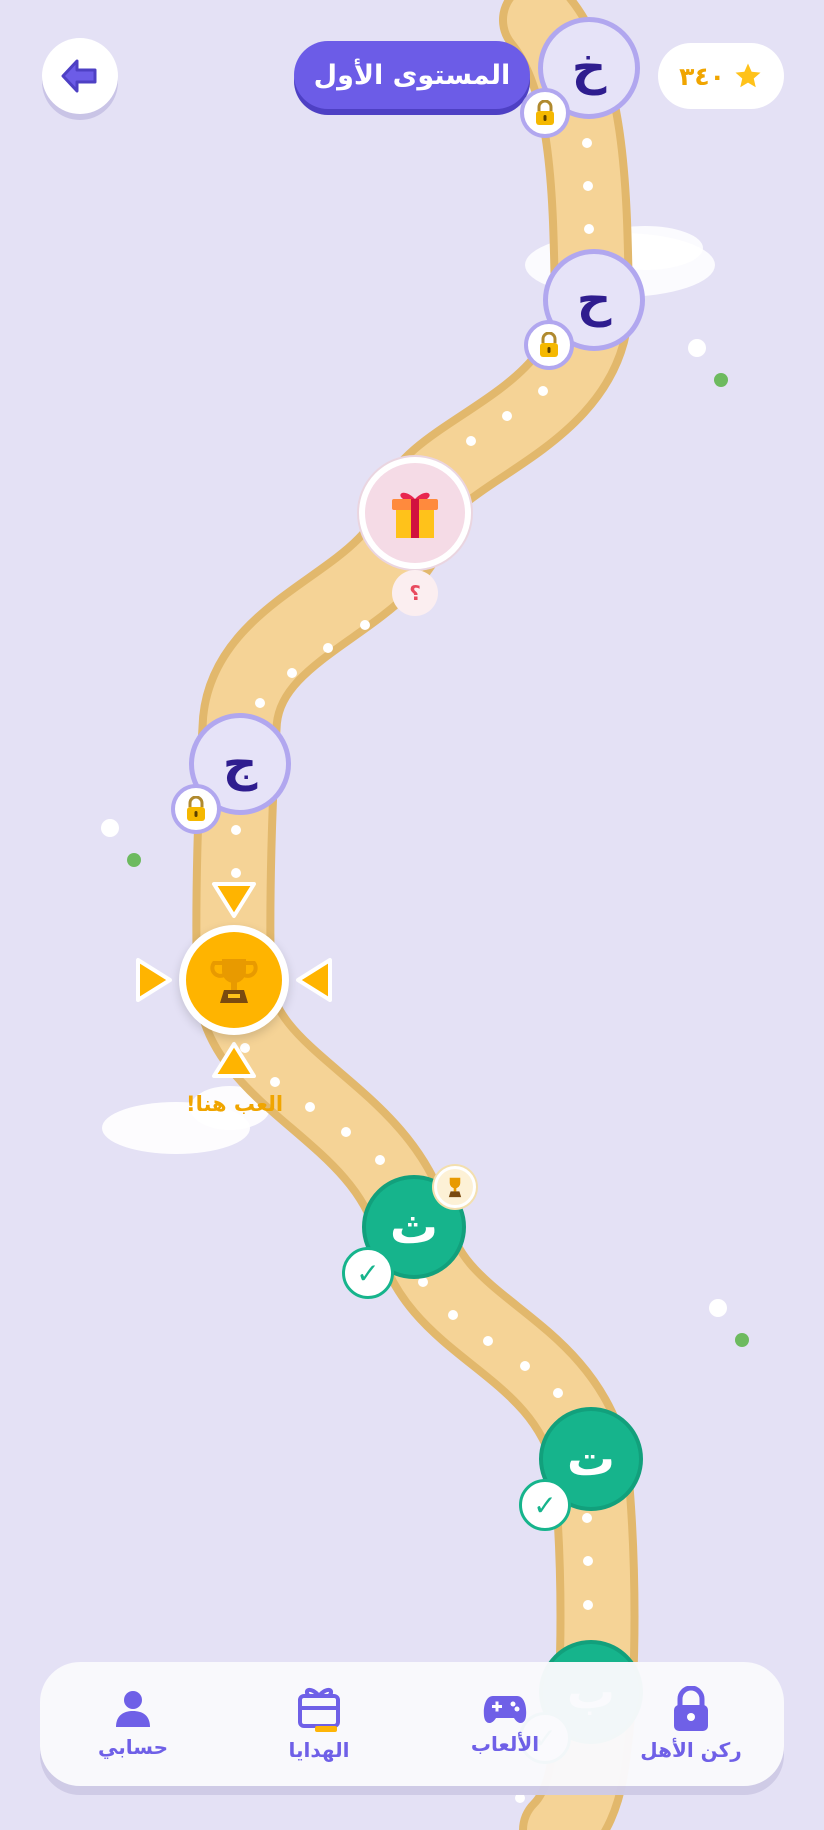  I want to click on play-here-label: العب هنا!, so click(235, 1104).